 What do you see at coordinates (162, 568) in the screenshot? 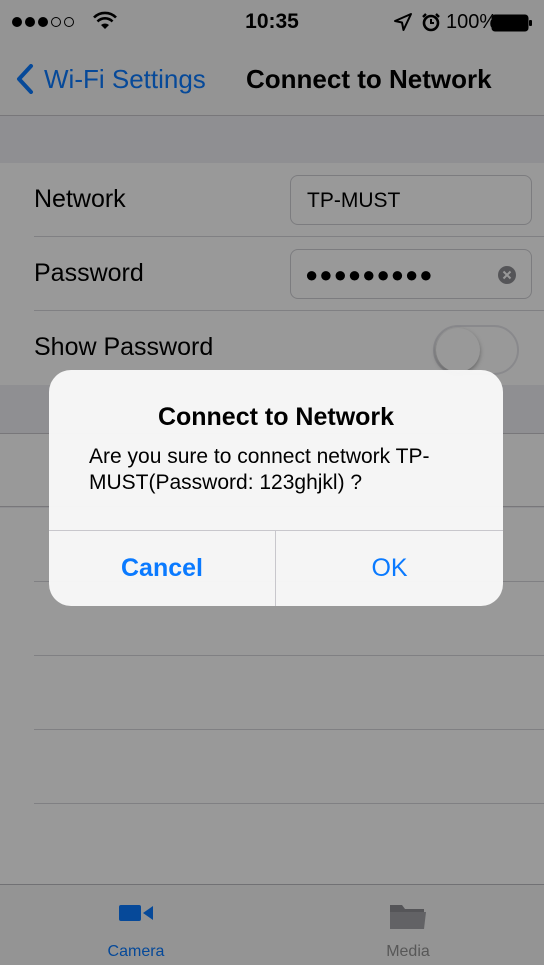
I see `cancel-button: Cancel` at bounding box center [162, 568].